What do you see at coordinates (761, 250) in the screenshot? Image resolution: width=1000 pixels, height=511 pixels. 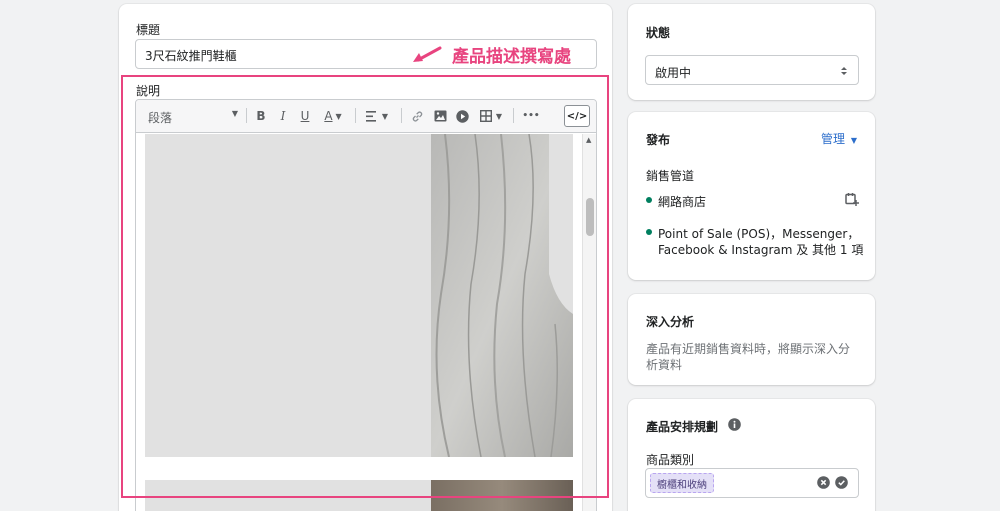 I see `channel-other-line2: Facebook & Instagram 及 其他 1 項` at bounding box center [761, 250].